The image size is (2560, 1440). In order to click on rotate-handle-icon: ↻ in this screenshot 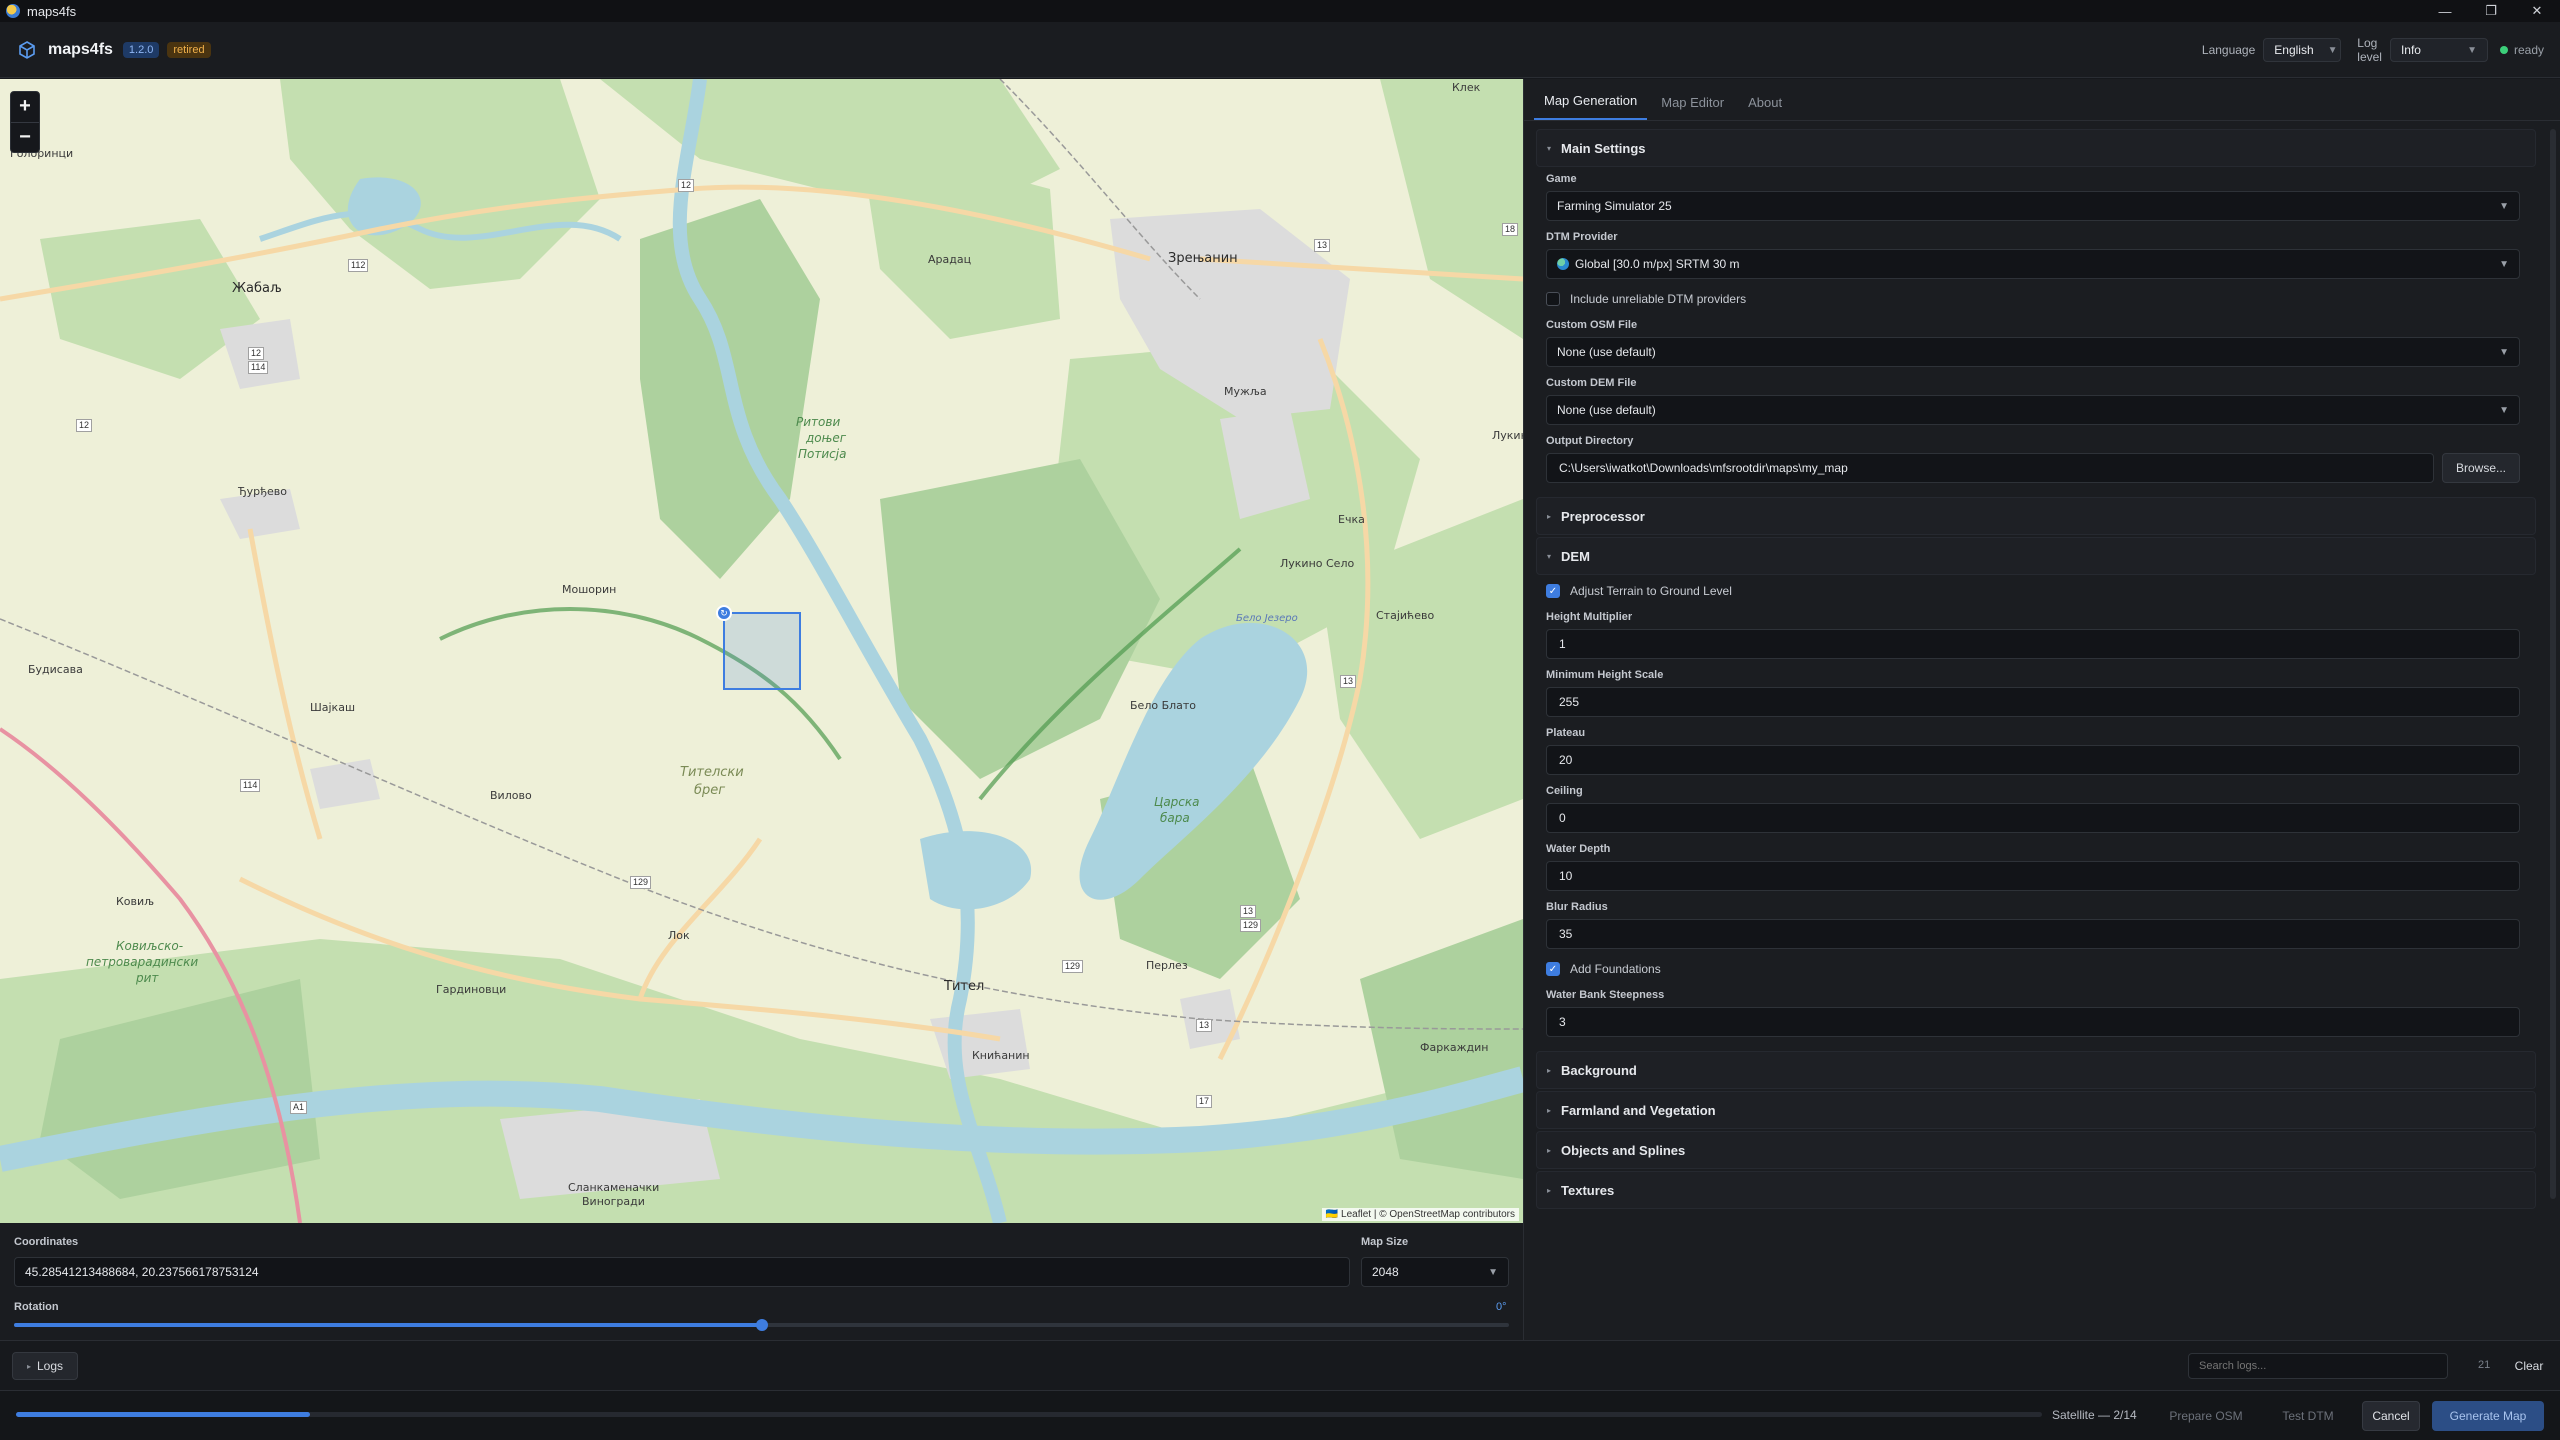, I will do `click(724, 613)`.